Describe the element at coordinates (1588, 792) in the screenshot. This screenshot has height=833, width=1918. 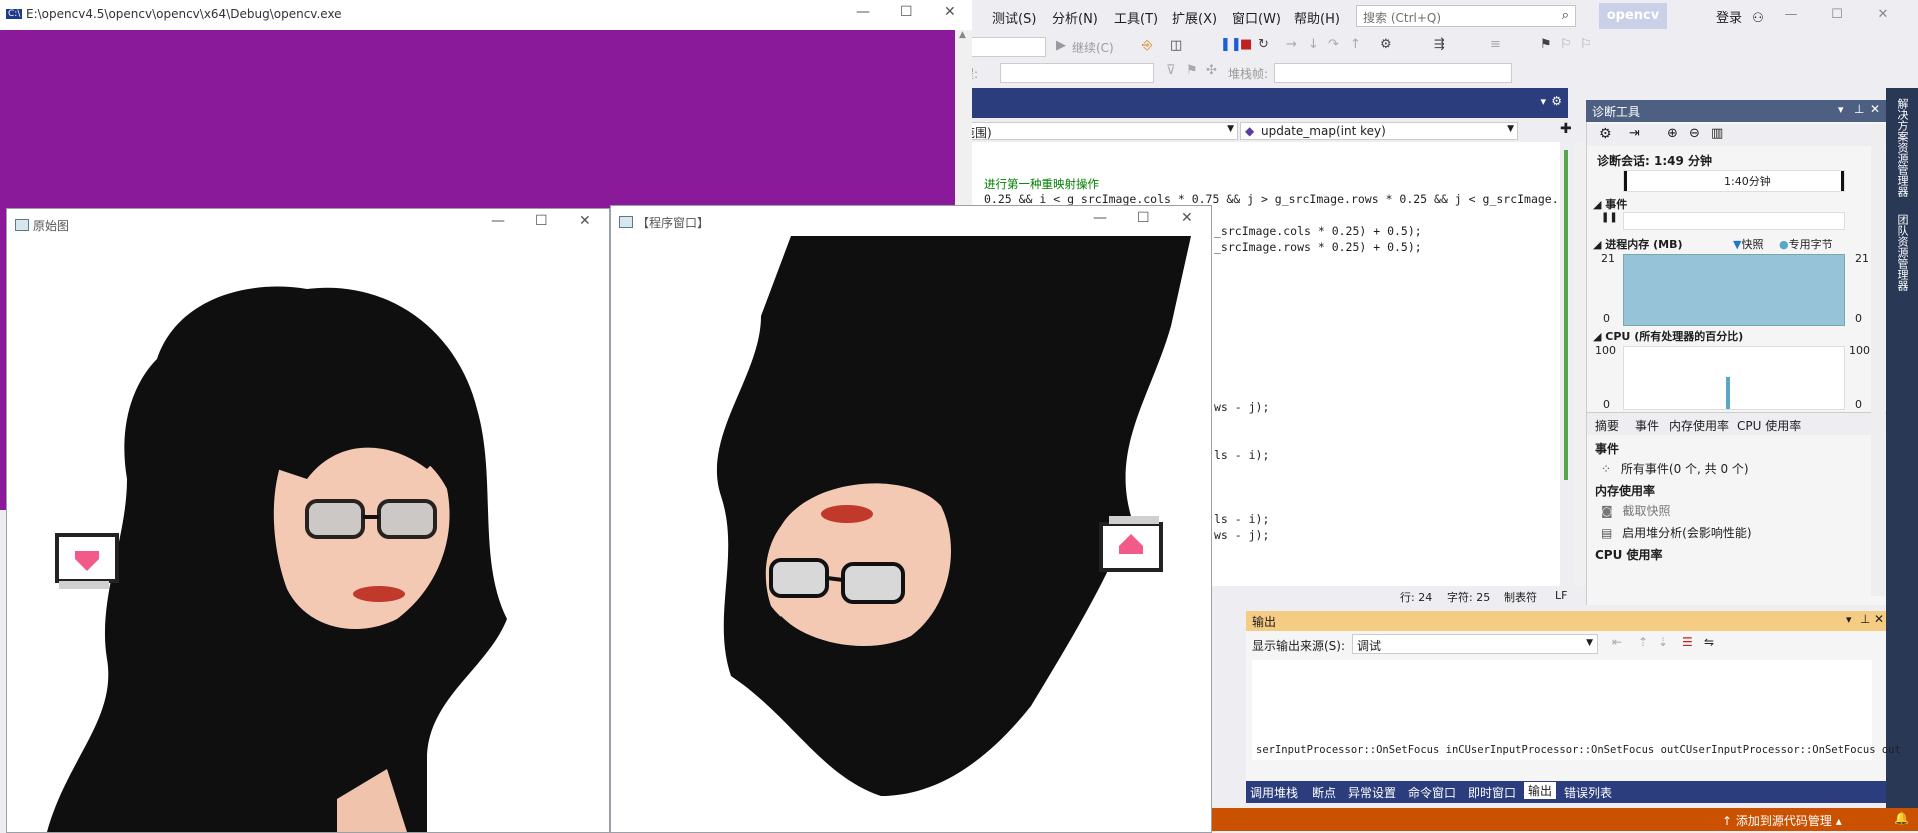
I see `tab-error-list: 错误列表` at that location.